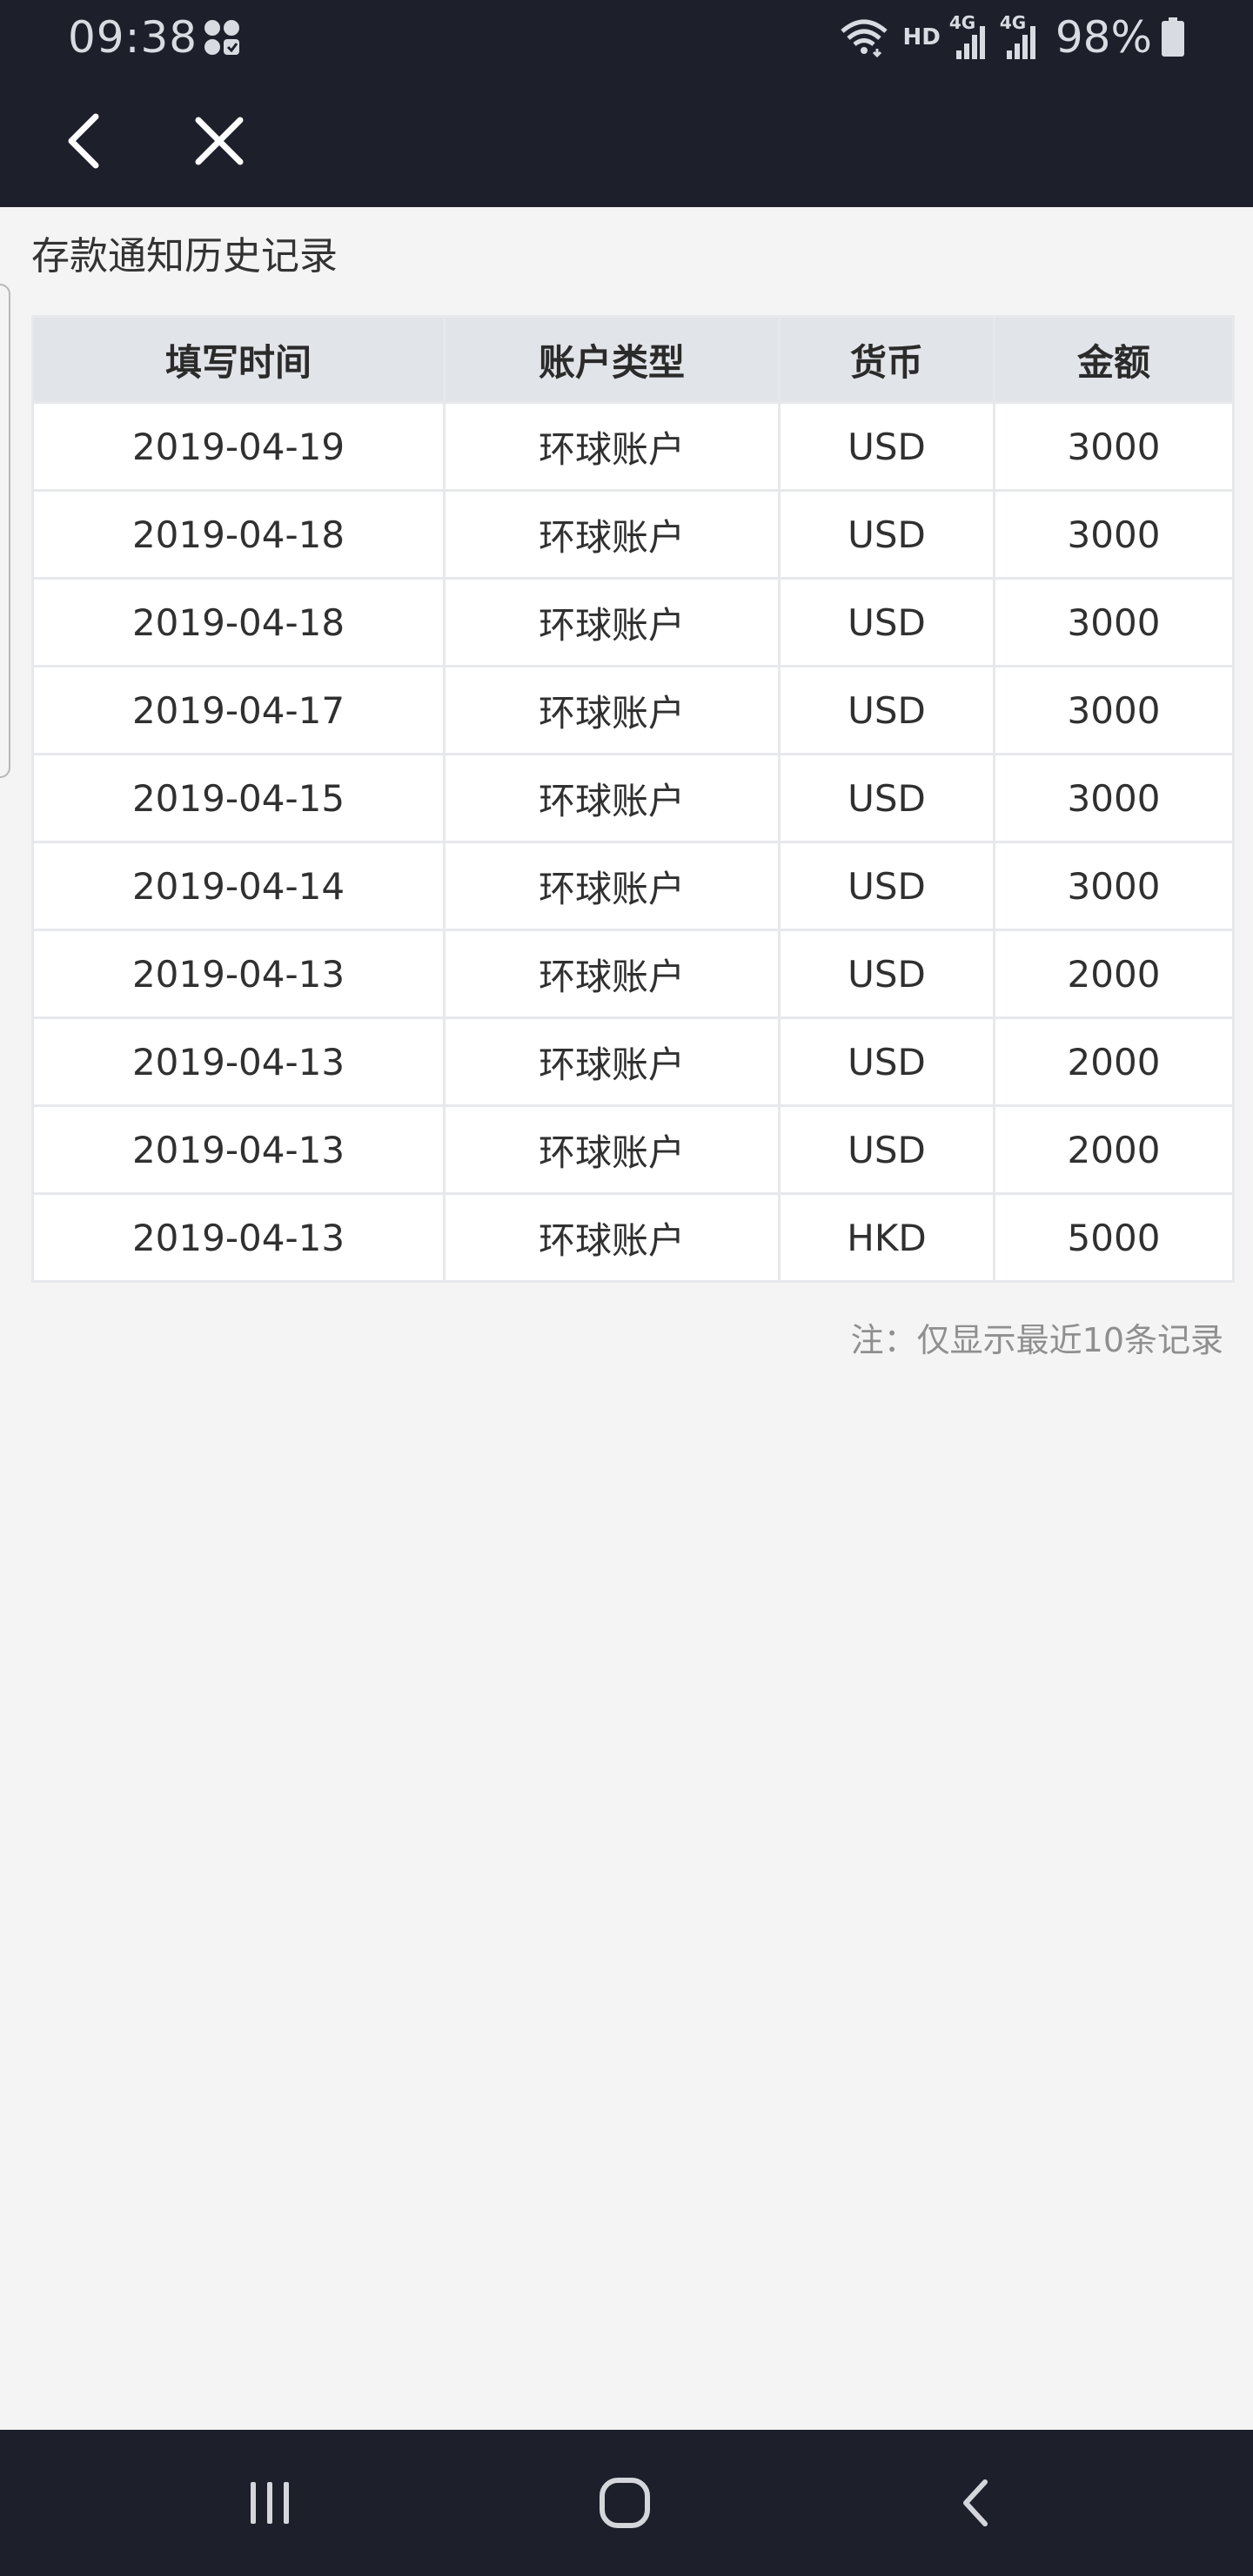 The height and width of the screenshot is (2576, 1253). What do you see at coordinates (133, 37) in the screenshot?
I see `status-time: 09:38` at bounding box center [133, 37].